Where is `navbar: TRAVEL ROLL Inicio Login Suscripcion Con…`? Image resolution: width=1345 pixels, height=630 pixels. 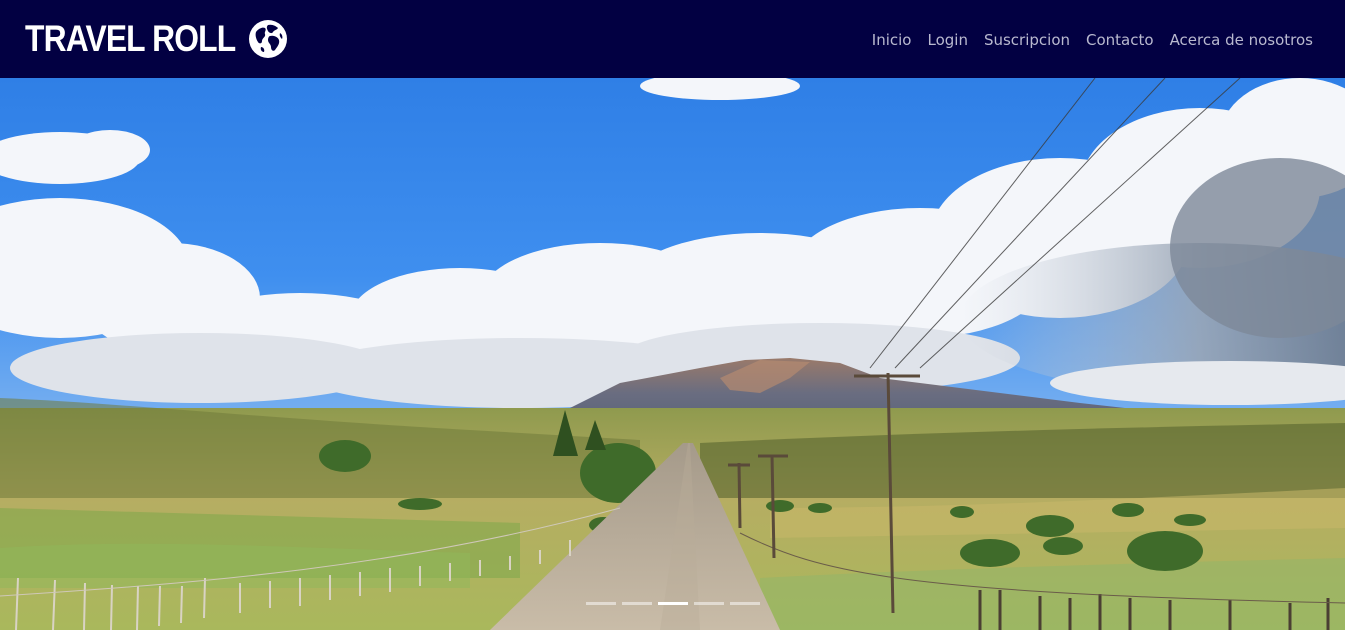 navbar: TRAVEL ROLL Inicio Login Suscripcion Con… is located at coordinates (672, 39).